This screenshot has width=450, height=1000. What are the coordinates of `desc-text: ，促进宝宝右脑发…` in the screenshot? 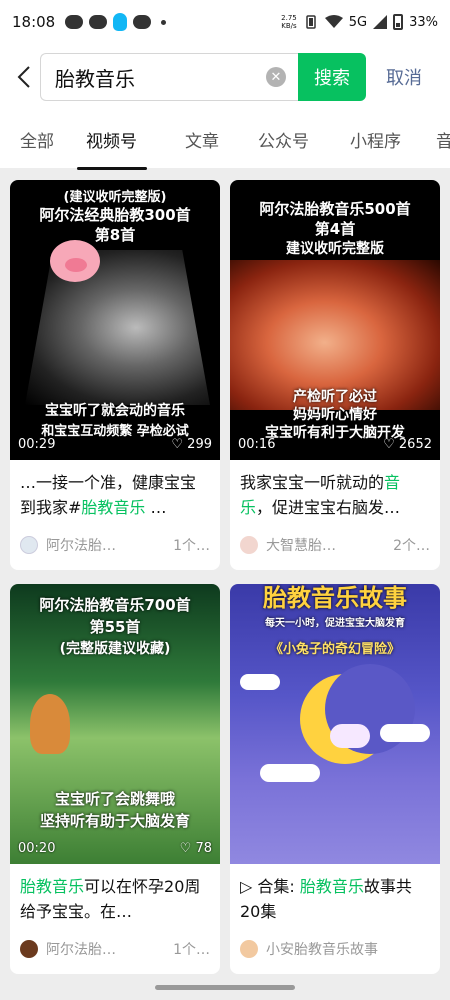 It's located at (328, 507).